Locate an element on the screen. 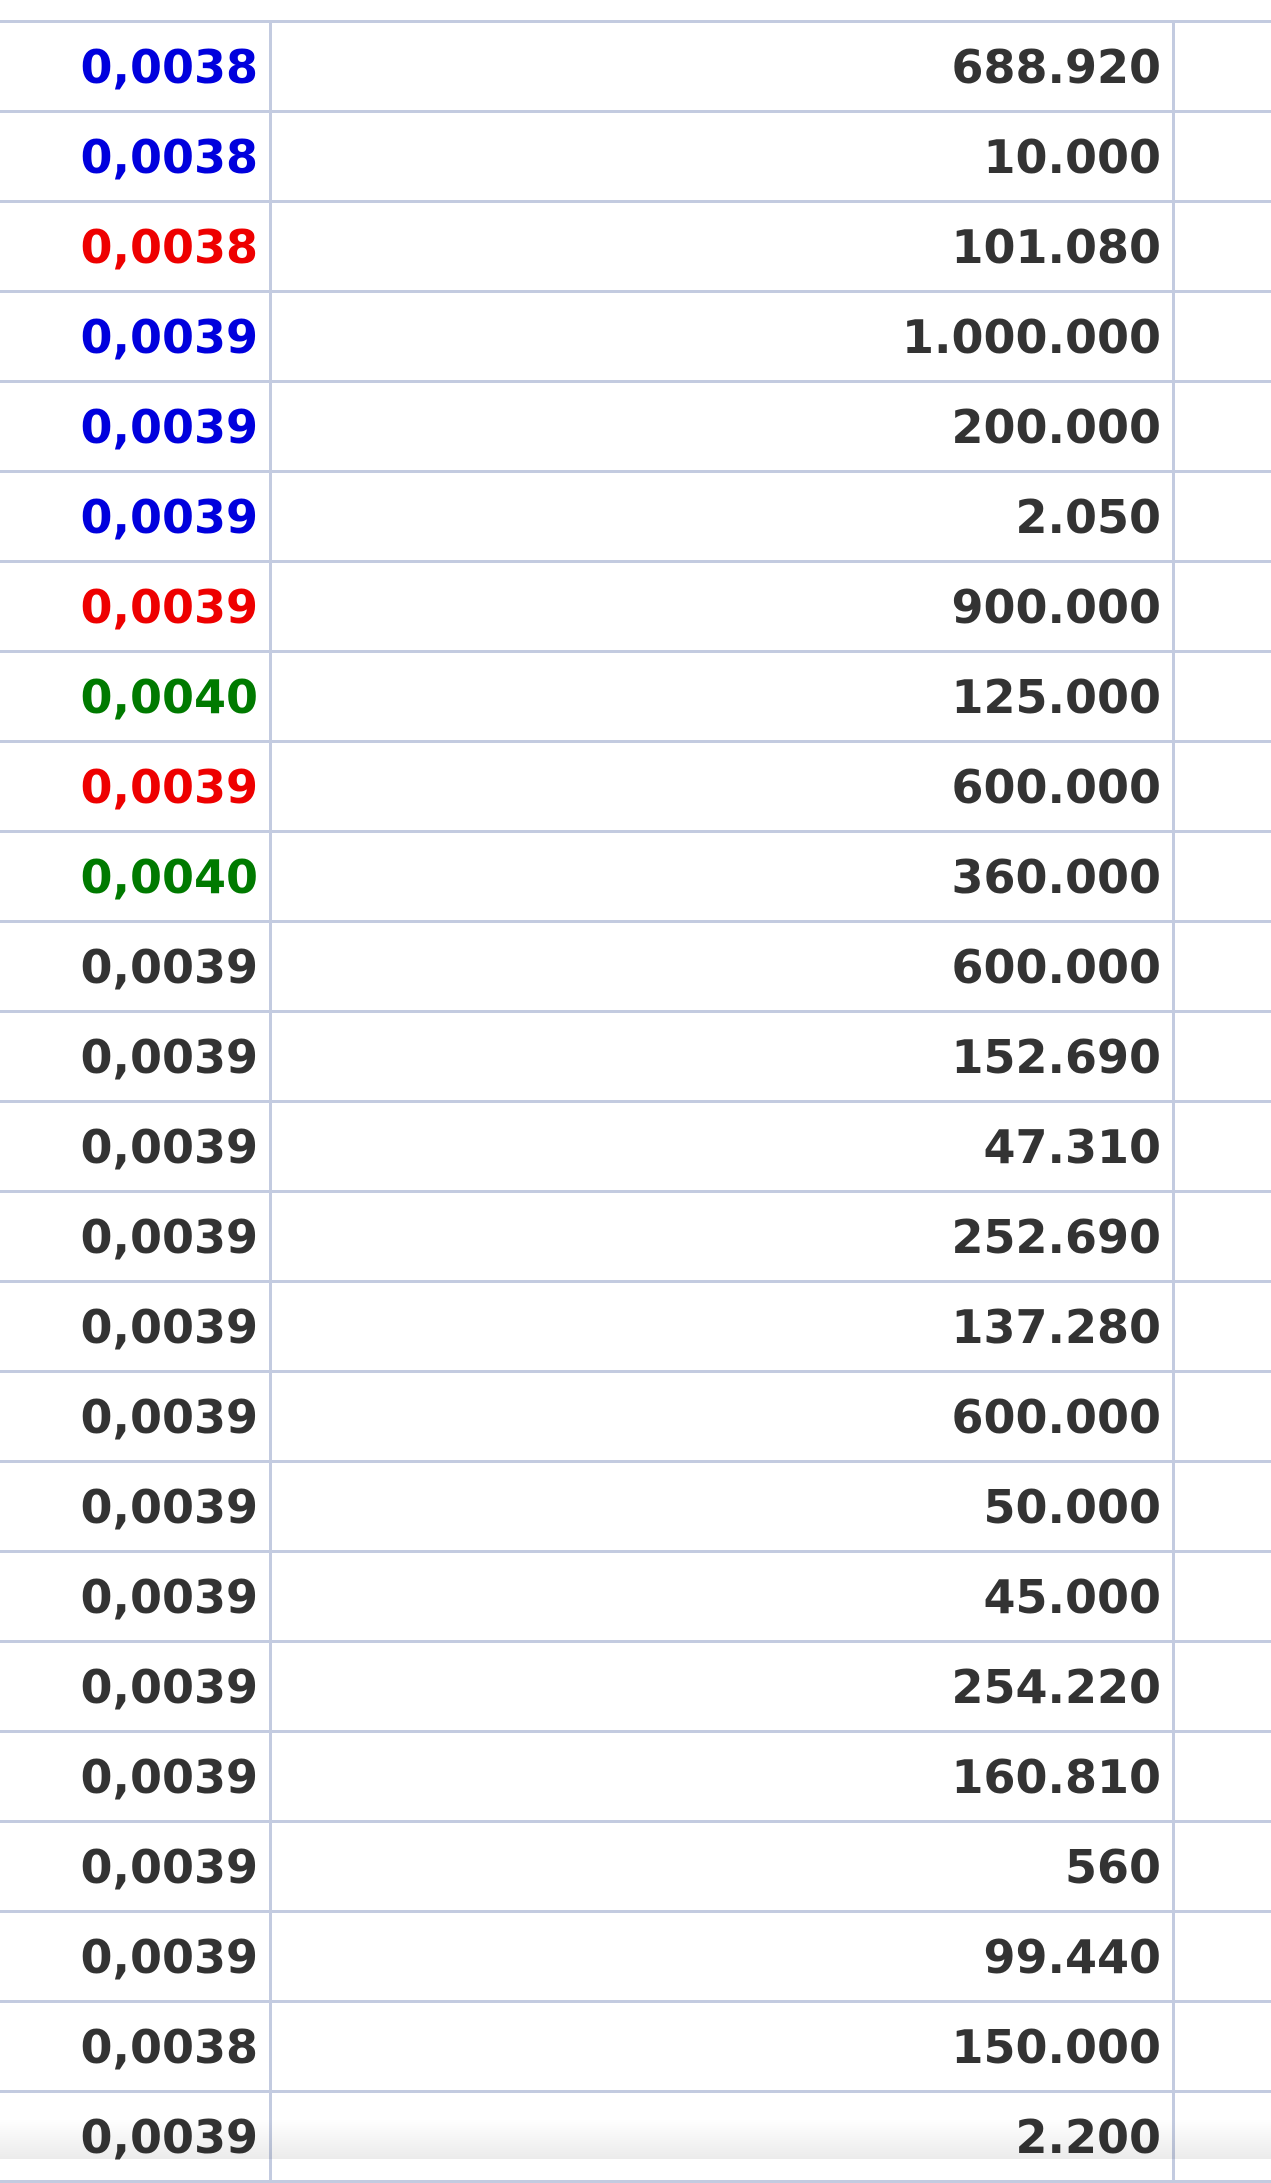  table-row: 0,0038 10.000 is located at coordinates (635, 158).